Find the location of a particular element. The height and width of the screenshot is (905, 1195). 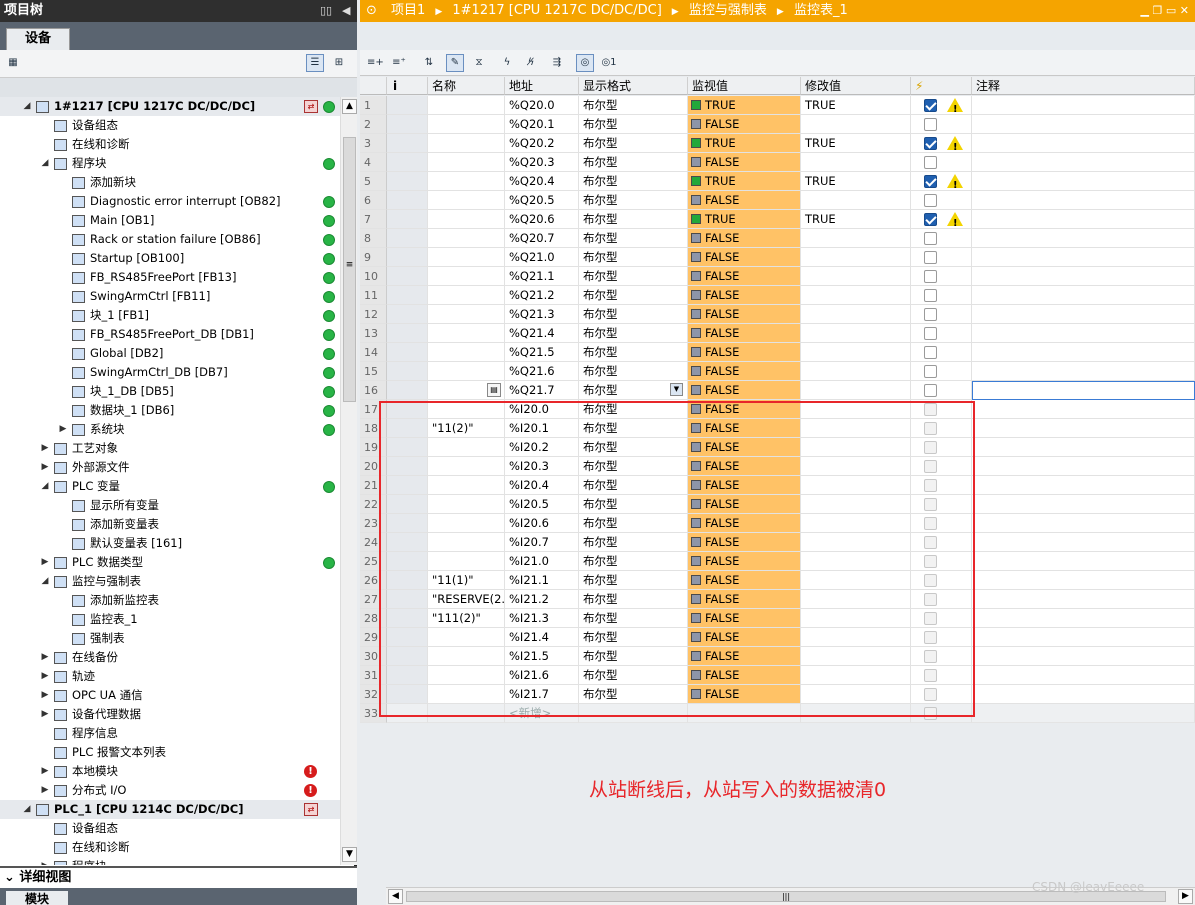

scroll-down-icon: ▼ is located at coordinates (349, 854).